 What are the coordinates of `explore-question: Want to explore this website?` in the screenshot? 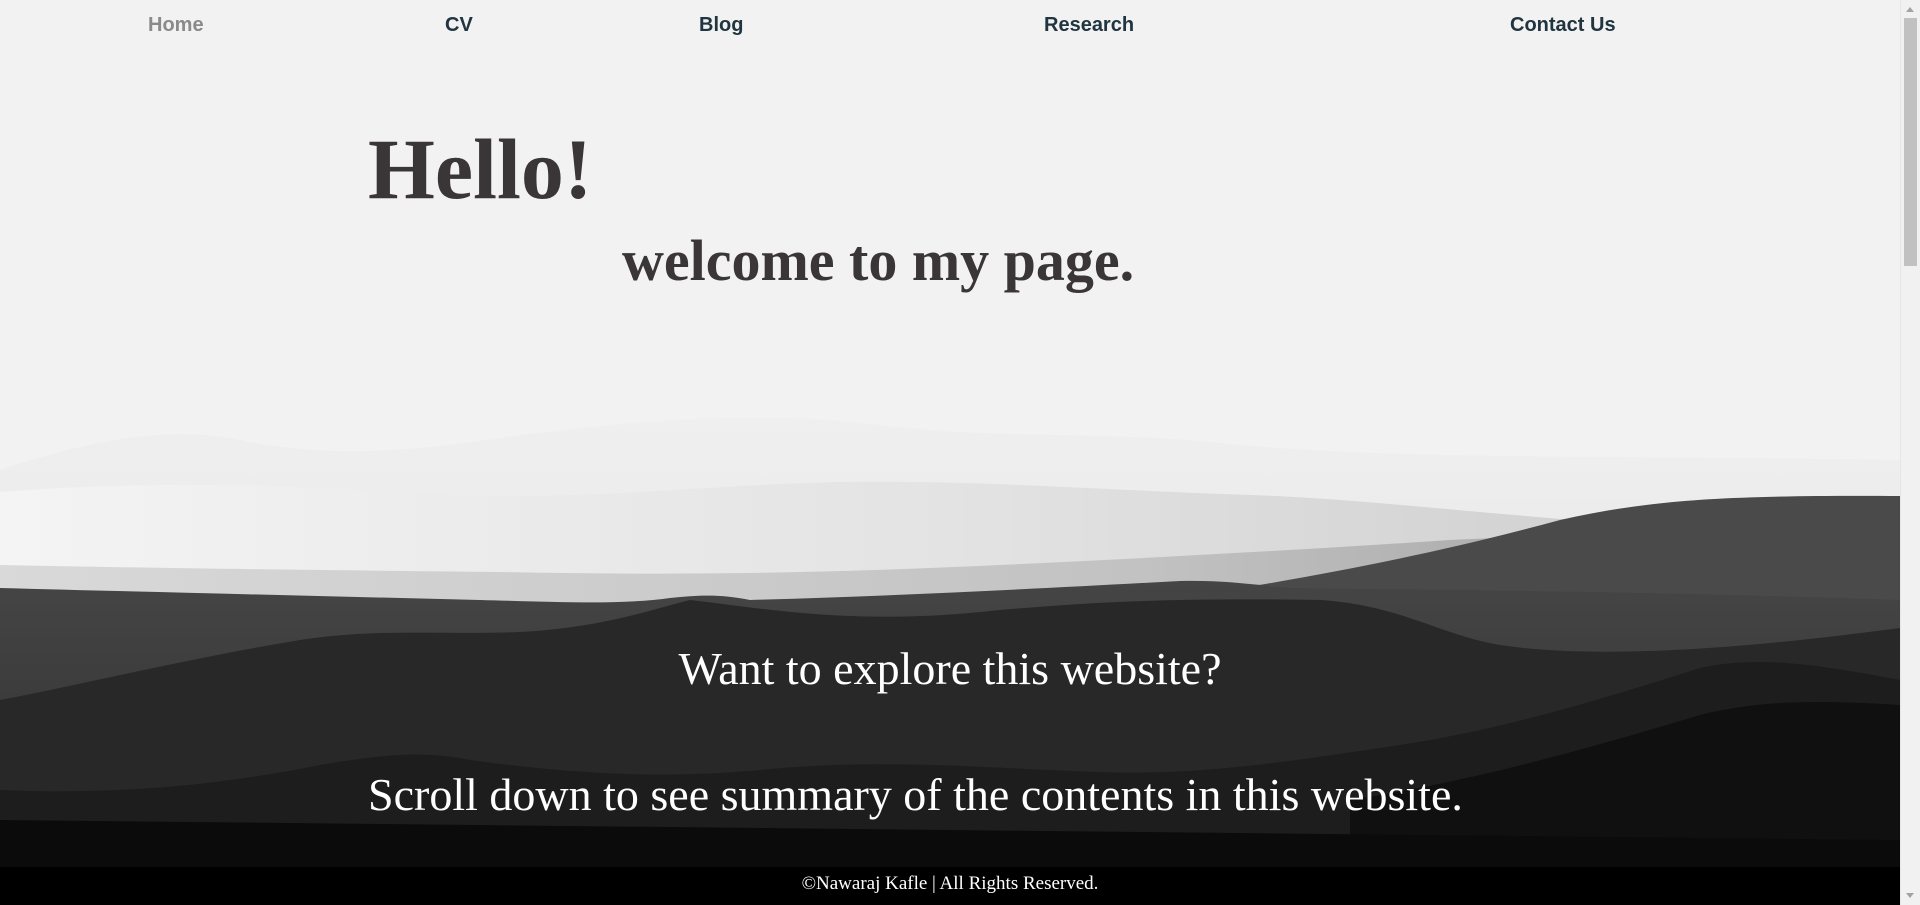 It's located at (950, 668).